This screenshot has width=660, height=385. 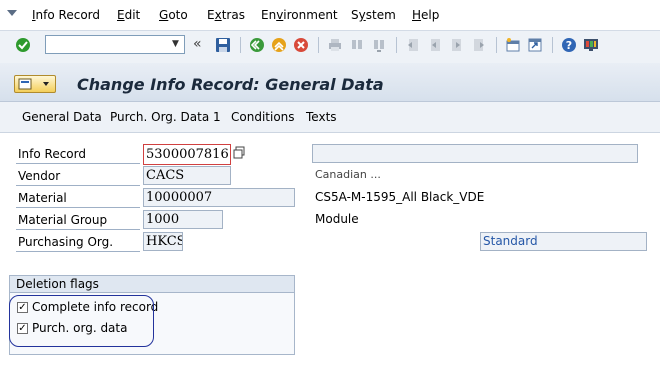 I want to click on menu-goto: Goto, so click(x=173, y=15).